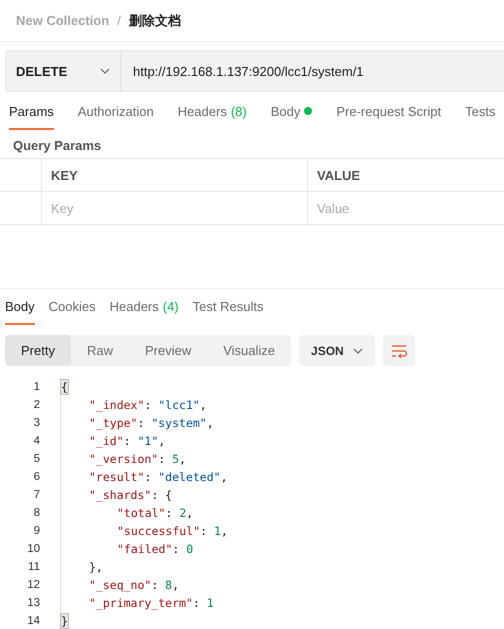 The image size is (504, 629). What do you see at coordinates (36, 513) in the screenshot?
I see `line-number: 8` at bounding box center [36, 513].